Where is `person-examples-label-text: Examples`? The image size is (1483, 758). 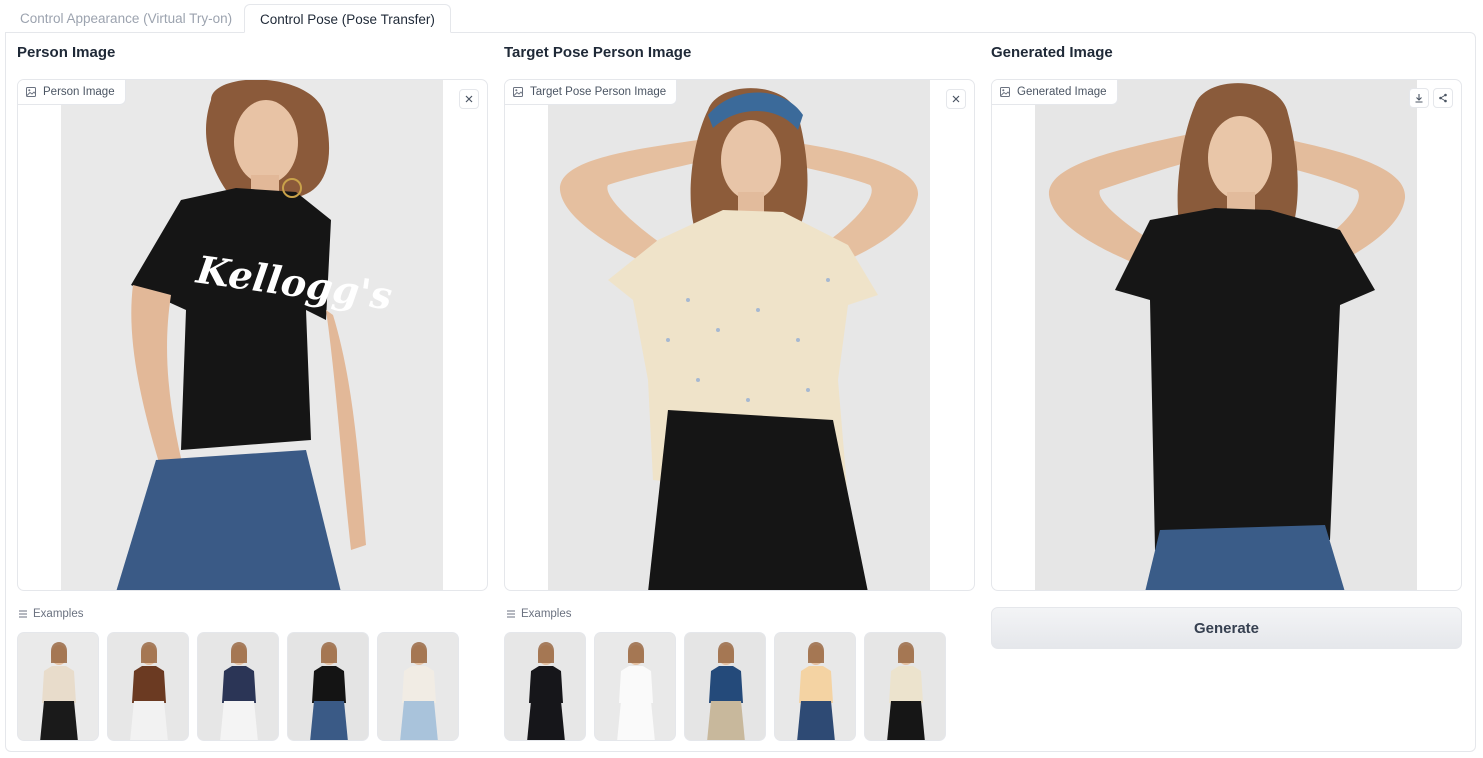
person-examples-label-text: Examples is located at coordinates (58, 614).